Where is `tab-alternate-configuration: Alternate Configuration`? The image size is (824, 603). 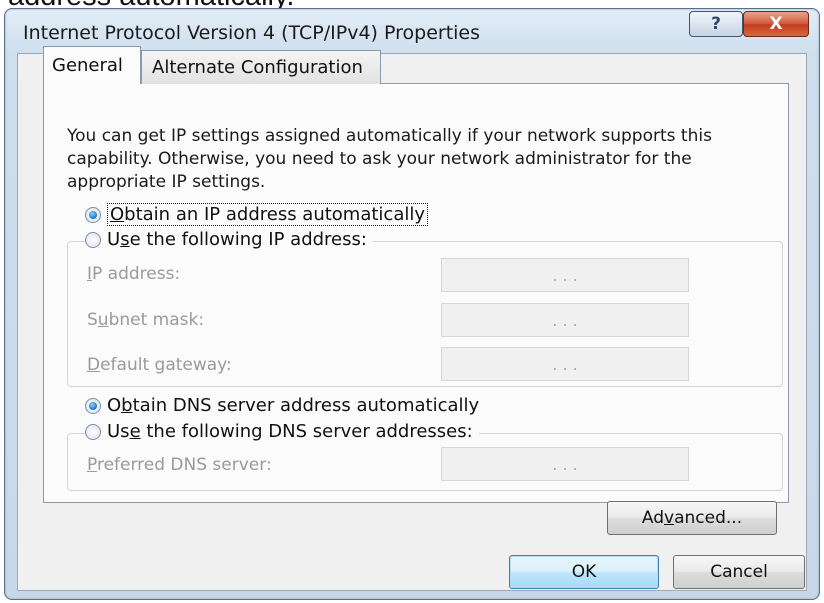 tab-alternate-configuration: Alternate Configuration is located at coordinates (261, 67).